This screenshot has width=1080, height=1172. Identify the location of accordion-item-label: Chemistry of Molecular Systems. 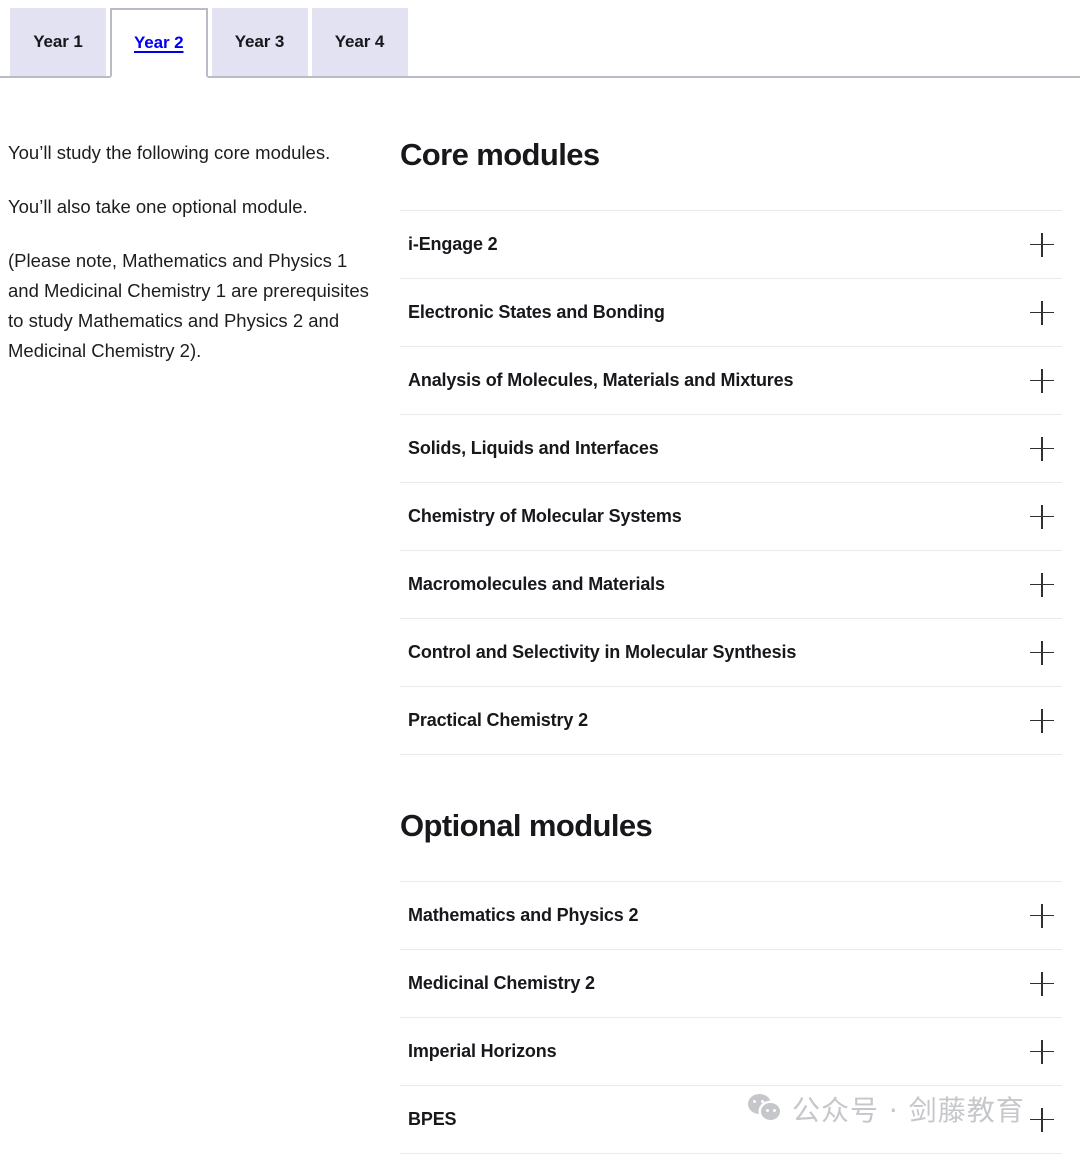
(545, 516).